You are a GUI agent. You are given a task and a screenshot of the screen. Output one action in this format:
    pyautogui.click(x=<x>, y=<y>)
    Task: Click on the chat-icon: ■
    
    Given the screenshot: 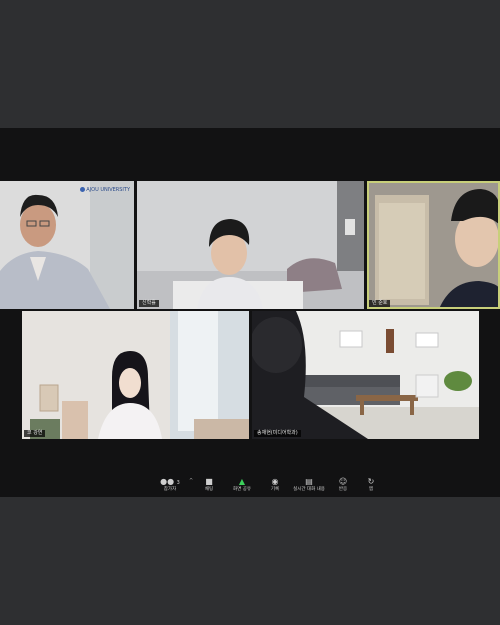 What is the action you would take?
    pyautogui.click(x=209, y=481)
    